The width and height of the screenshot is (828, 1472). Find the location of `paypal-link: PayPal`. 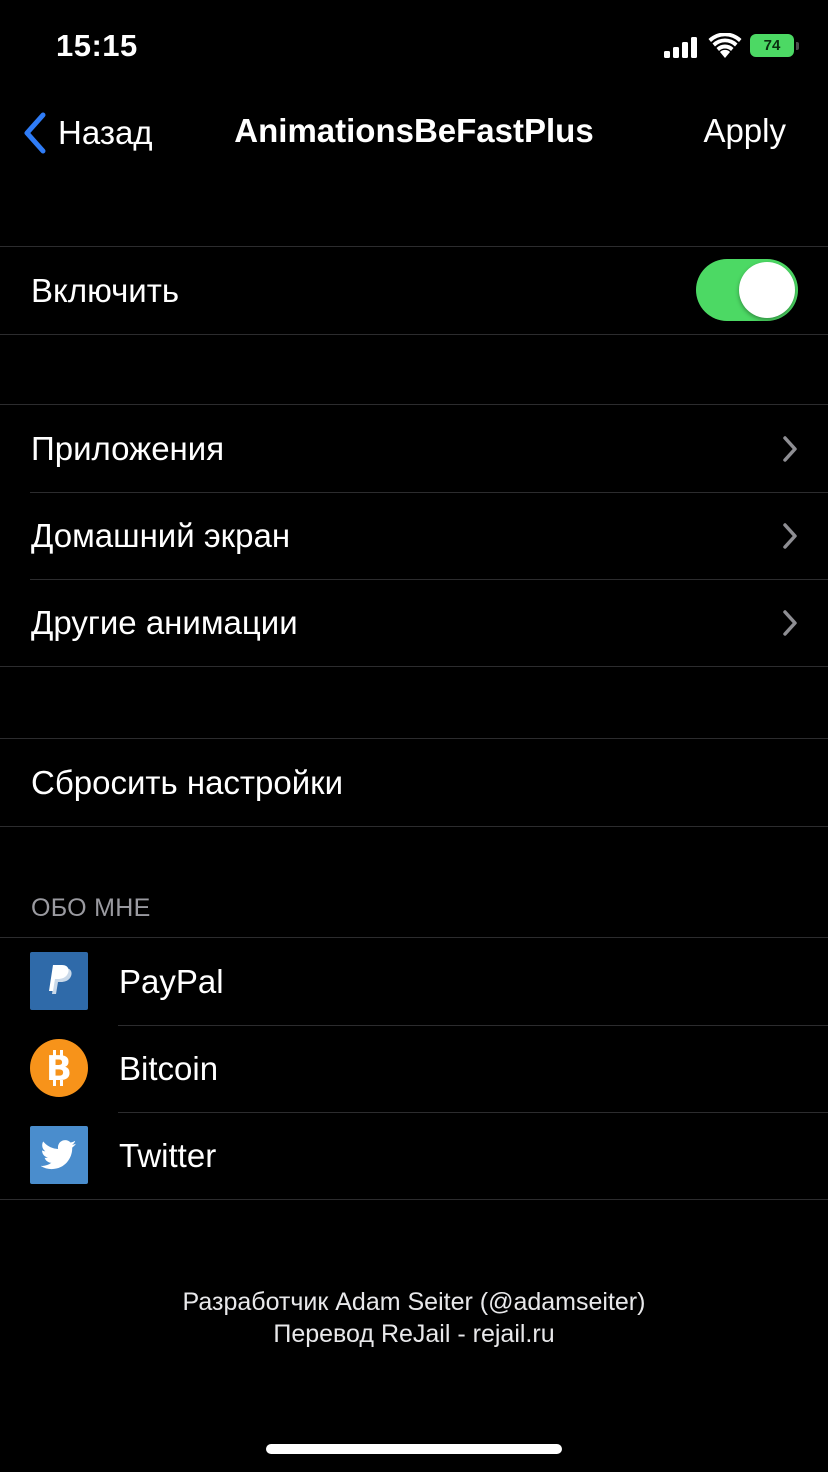

paypal-link: PayPal is located at coordinates (414, 981).